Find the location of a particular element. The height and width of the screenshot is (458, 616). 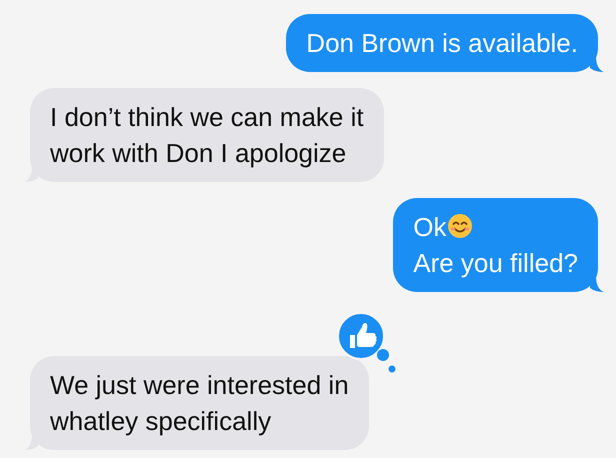

message-text: I don’t think we can make it is located at coordinates (207, 117).